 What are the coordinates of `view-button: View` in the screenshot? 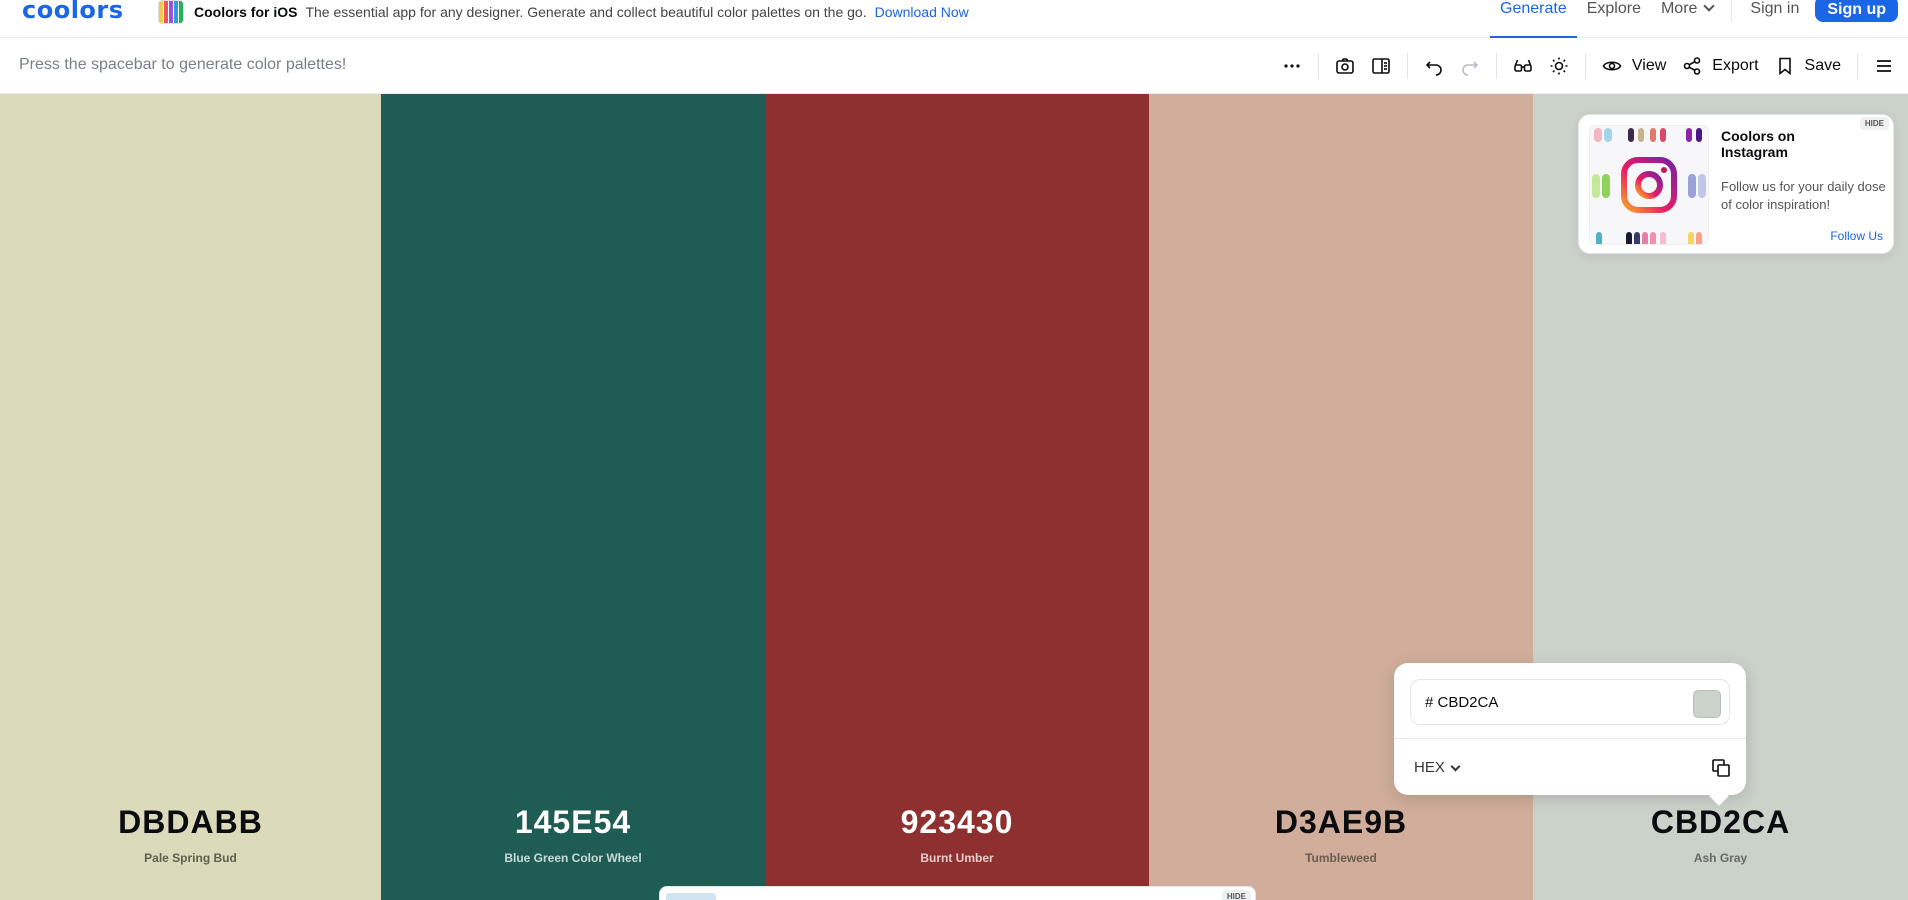 It's located at (1634, 66).